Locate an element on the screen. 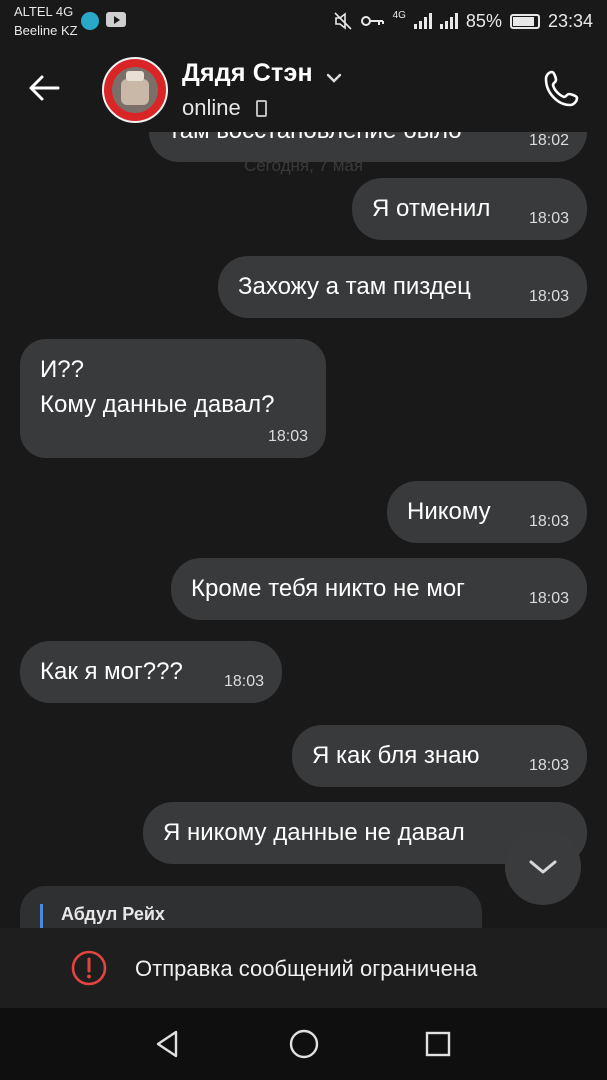  key-icon is located at coordinates (372, 21).